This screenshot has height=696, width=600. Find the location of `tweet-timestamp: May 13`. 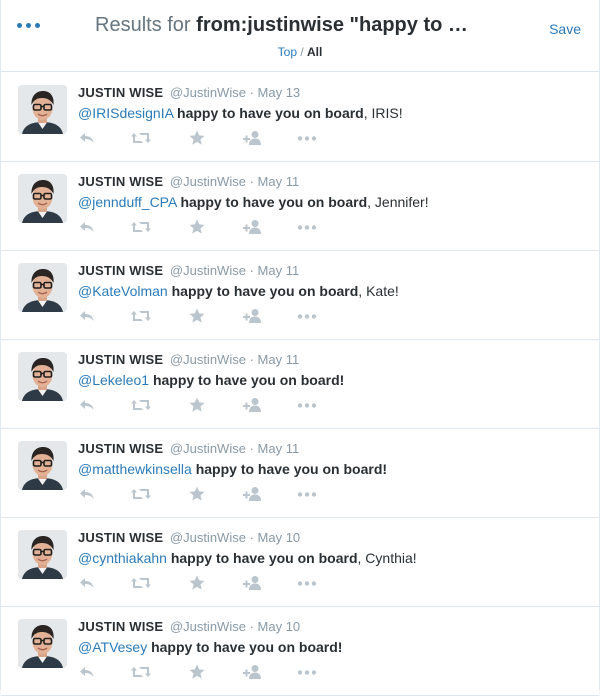

tweet-timestamp: May 13 is located at coordinates (279, 92).